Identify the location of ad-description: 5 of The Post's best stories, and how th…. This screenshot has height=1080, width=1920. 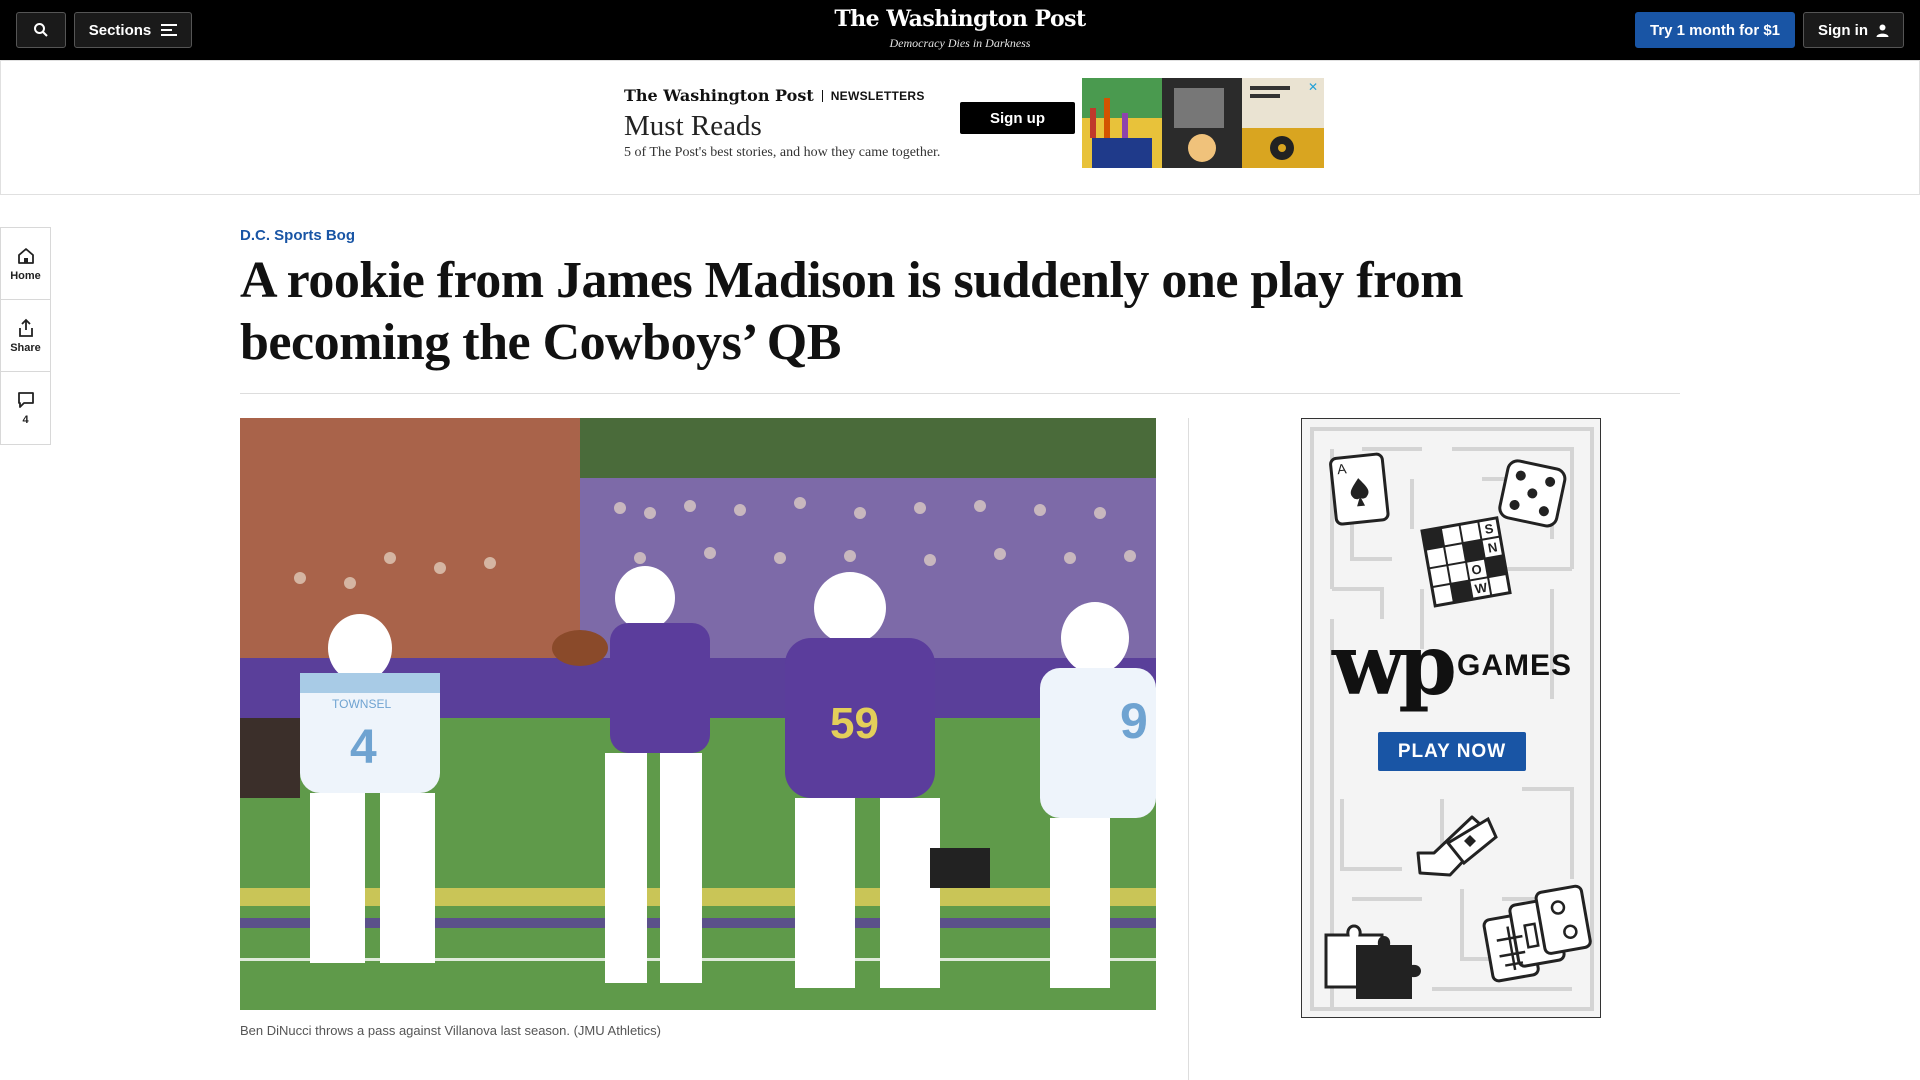
(782, 152).